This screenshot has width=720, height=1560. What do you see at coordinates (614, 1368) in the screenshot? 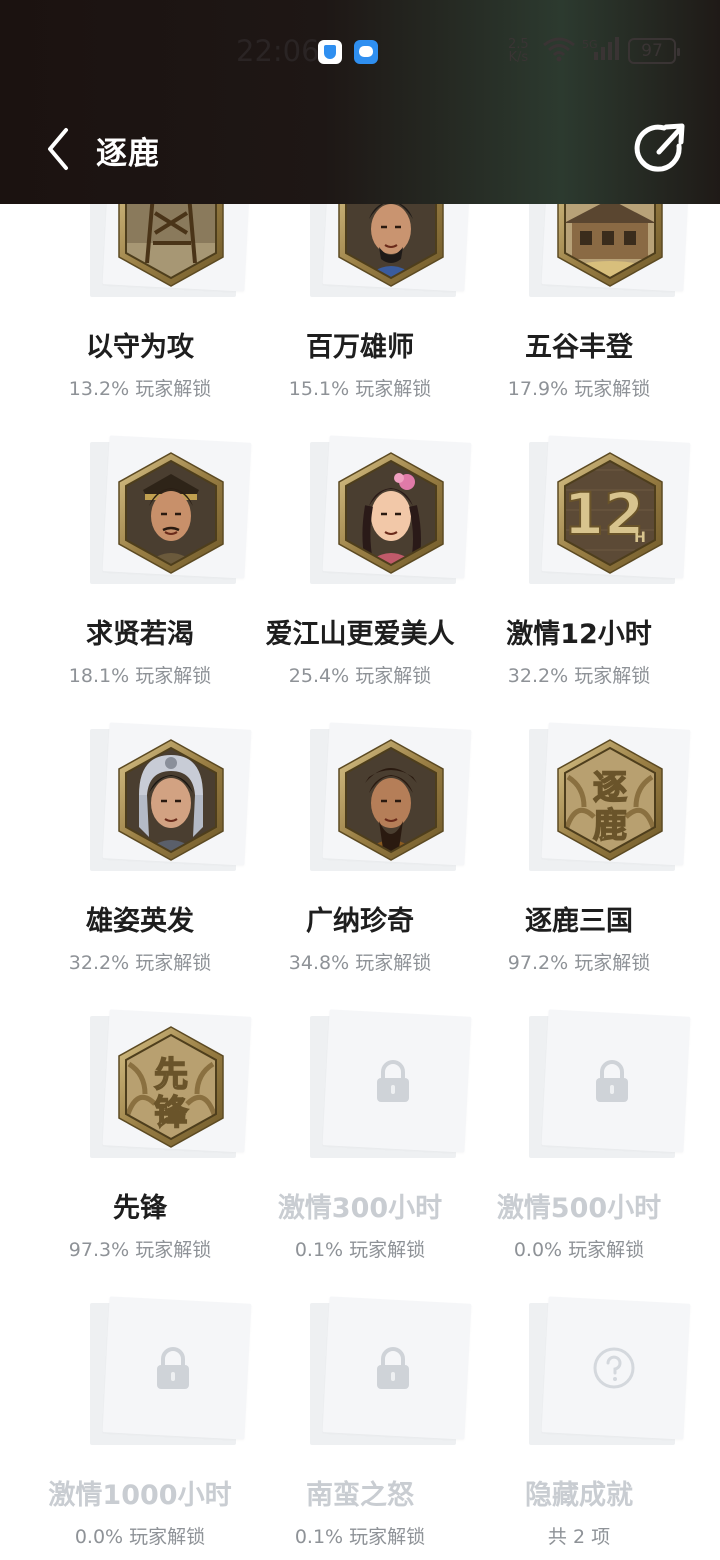
I see `question-mark-icon` at bounding box center [614, 1368].